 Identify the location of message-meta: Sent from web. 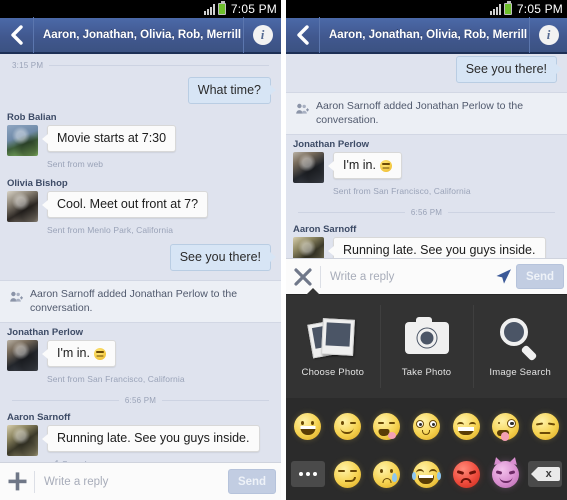
(75, 164).